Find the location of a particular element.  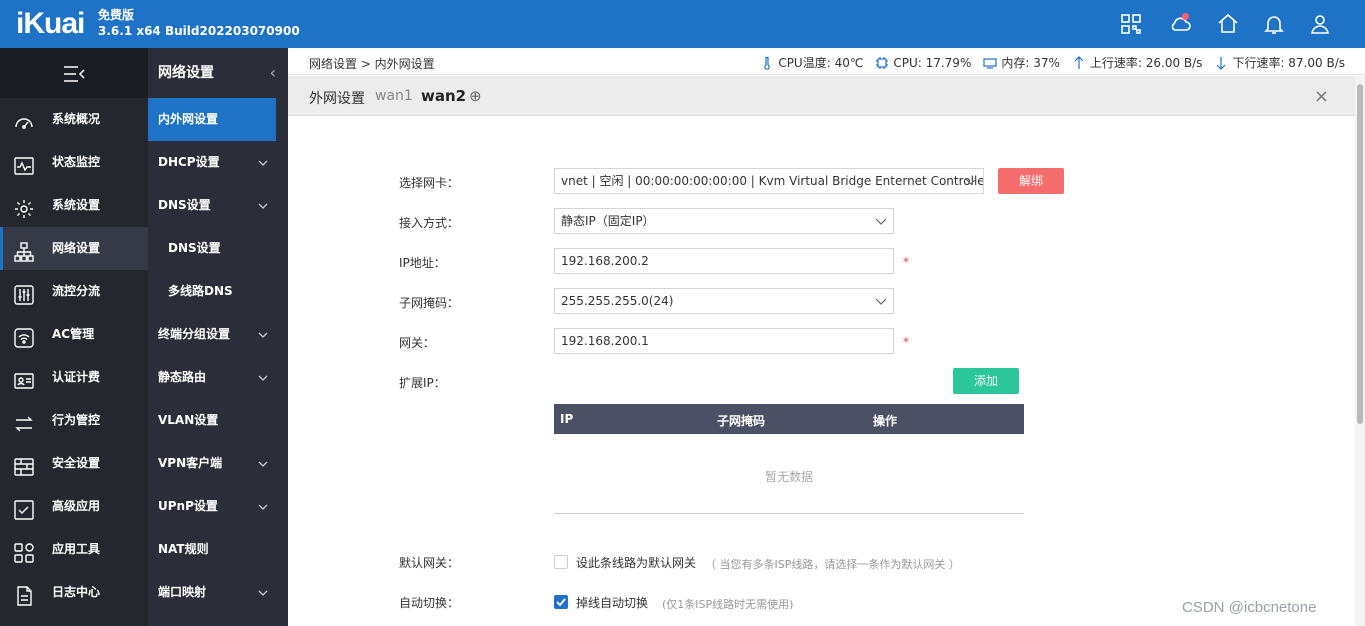

auto-switch-hint: (仅1条ISP线路时无需使用) is located at coordinates (728, 604).